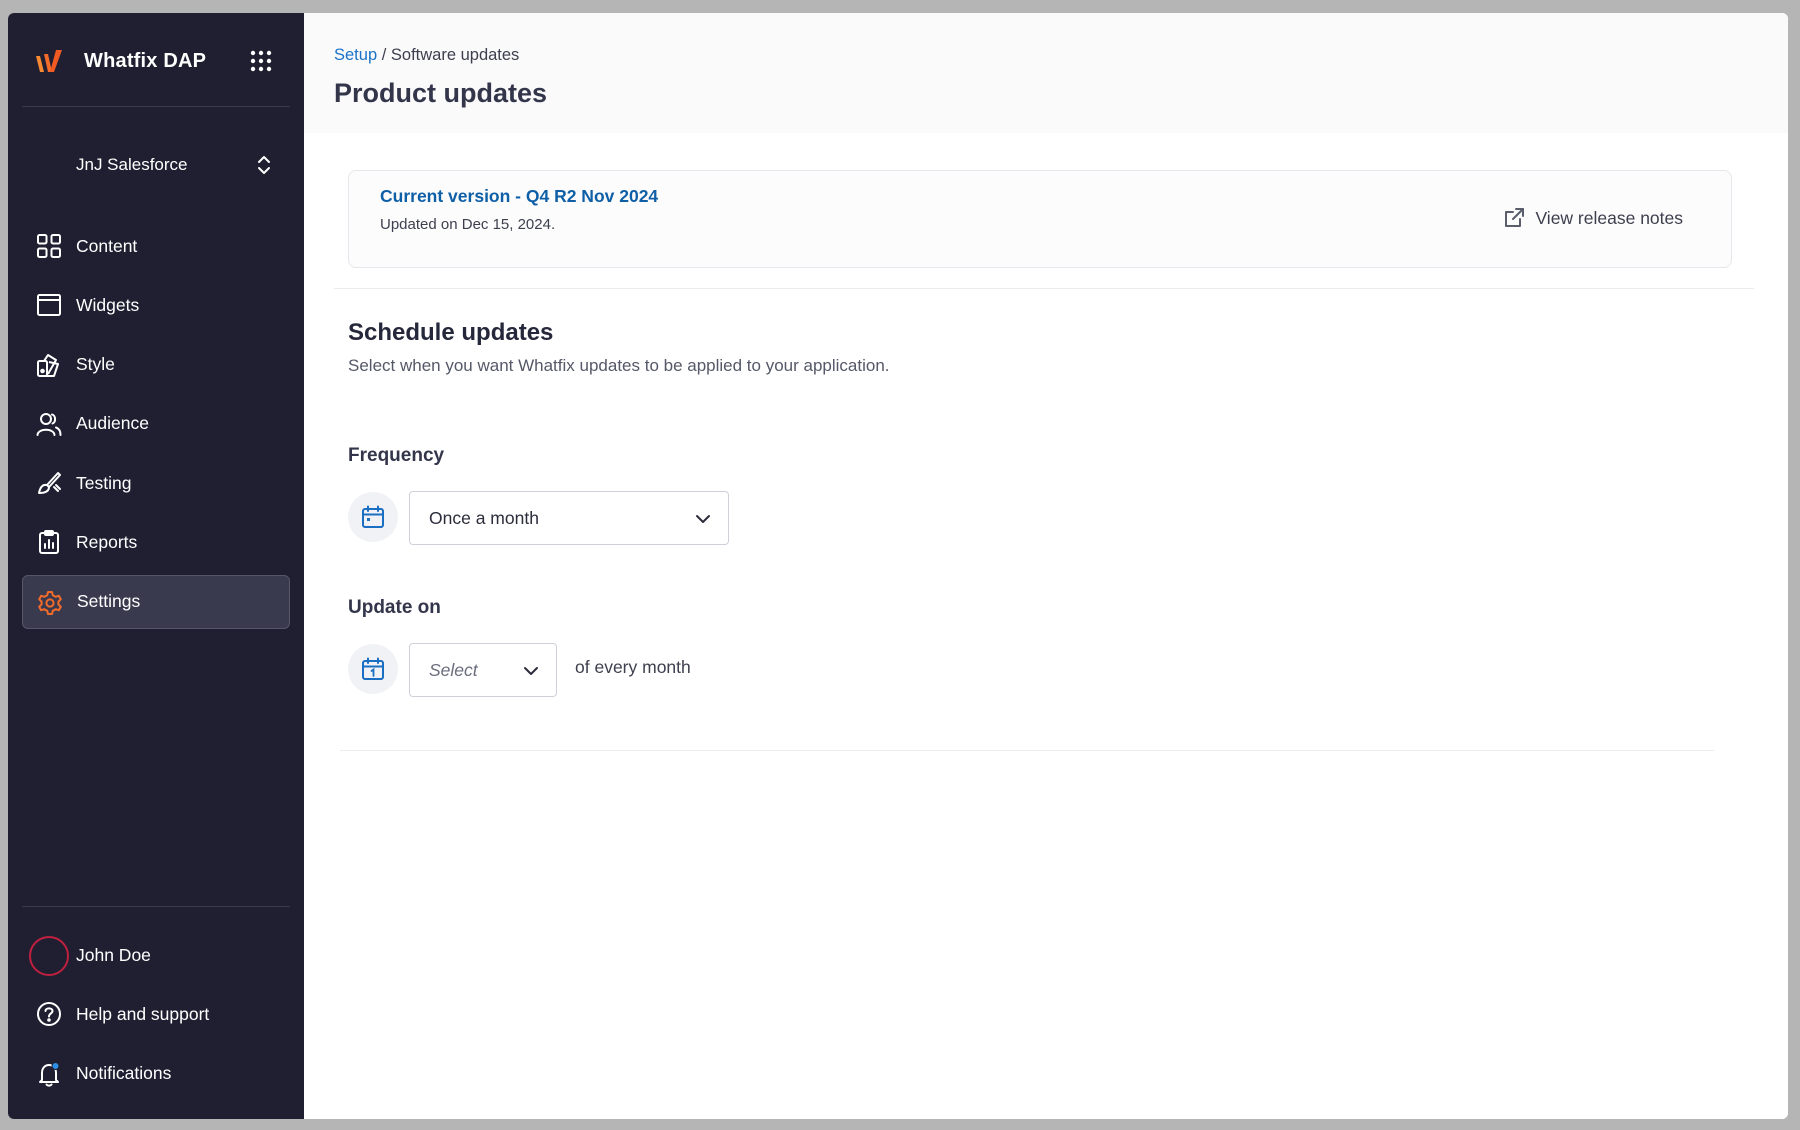  What do you see at coordinates (49, 542) in the screenshot?
I see `clipboard-chart-icon` at bounding box center [49, 542].